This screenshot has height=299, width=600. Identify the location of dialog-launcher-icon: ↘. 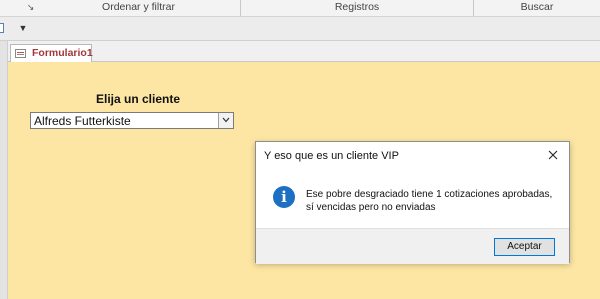
(30, 7).